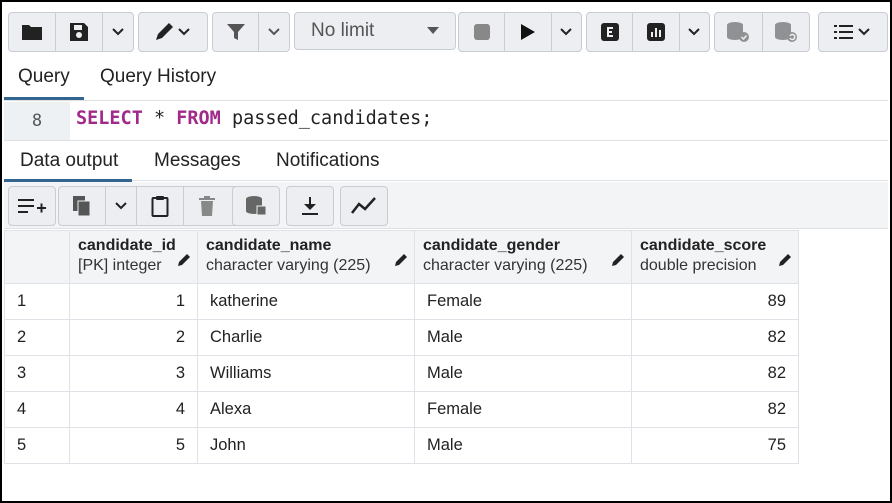 The image size is (892, 503). I want to click on filter-button, so click(236, 32).